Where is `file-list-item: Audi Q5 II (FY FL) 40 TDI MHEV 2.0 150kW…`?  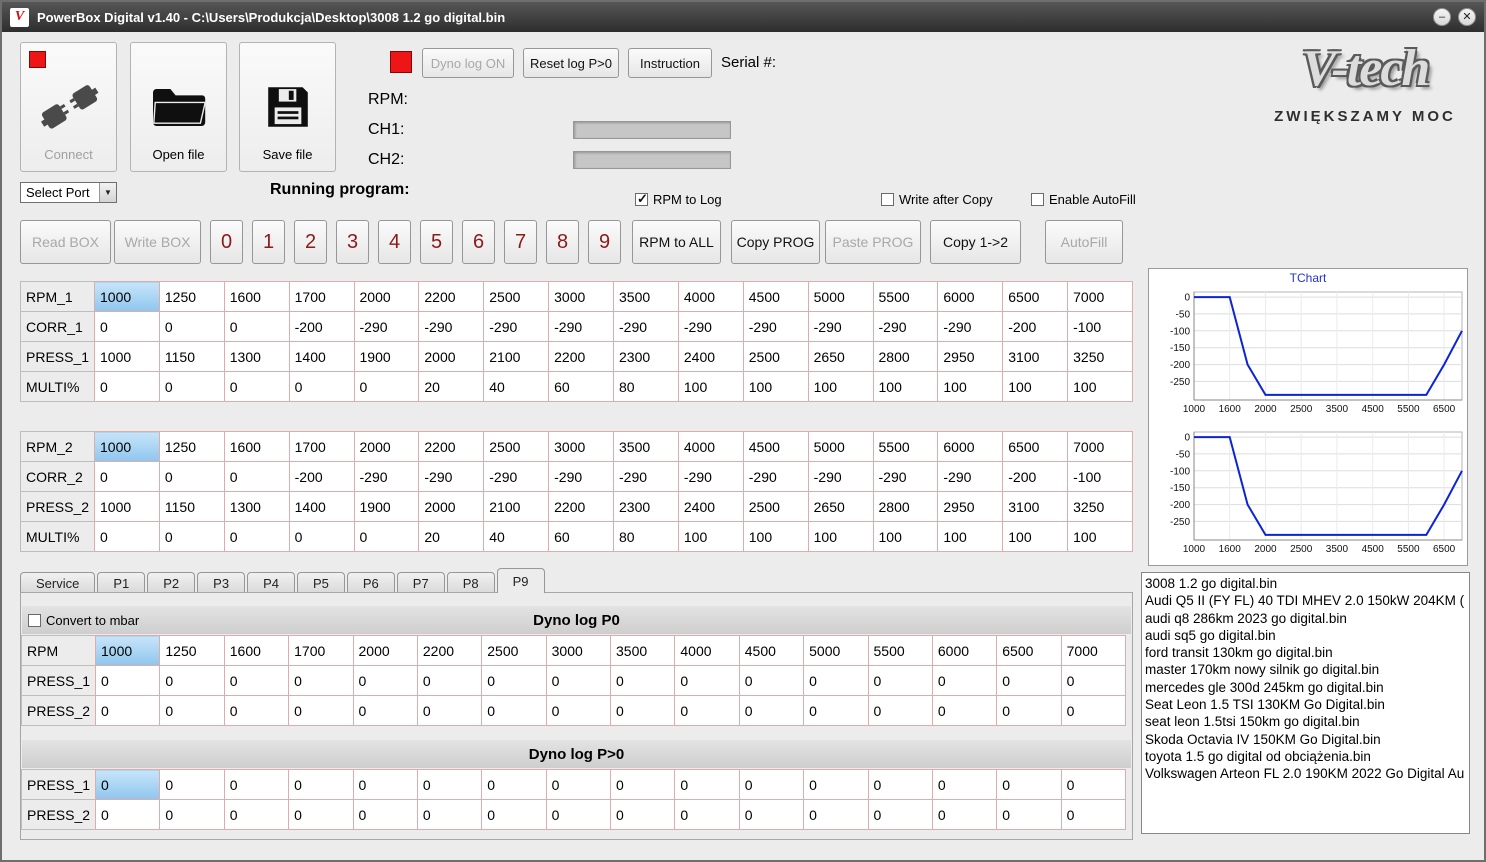
file-list-item: Audi Q5 II (FY FL) 40 TDI MHEV 2.0 150kW… is located at coordinates (1305, 600).